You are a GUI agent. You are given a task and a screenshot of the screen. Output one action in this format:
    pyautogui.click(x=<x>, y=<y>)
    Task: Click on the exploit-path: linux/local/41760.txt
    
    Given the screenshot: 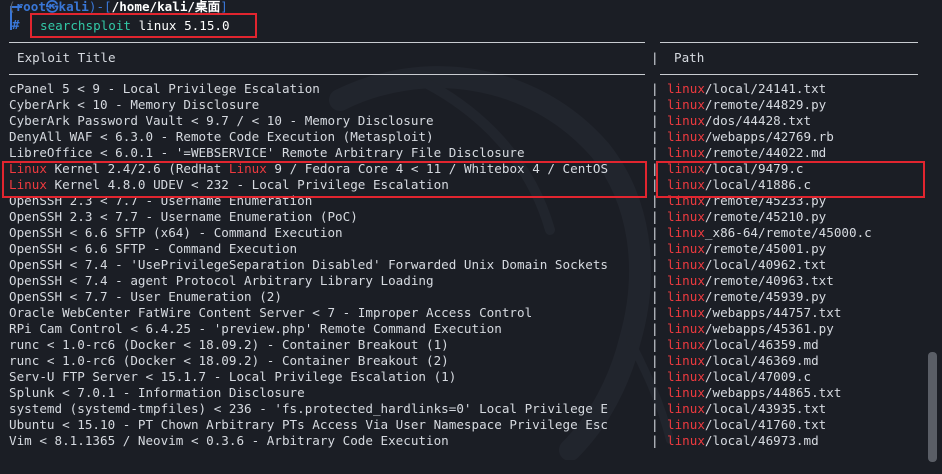 What is the action you would take?
    pyautogui.click(x=746, y=425)
    